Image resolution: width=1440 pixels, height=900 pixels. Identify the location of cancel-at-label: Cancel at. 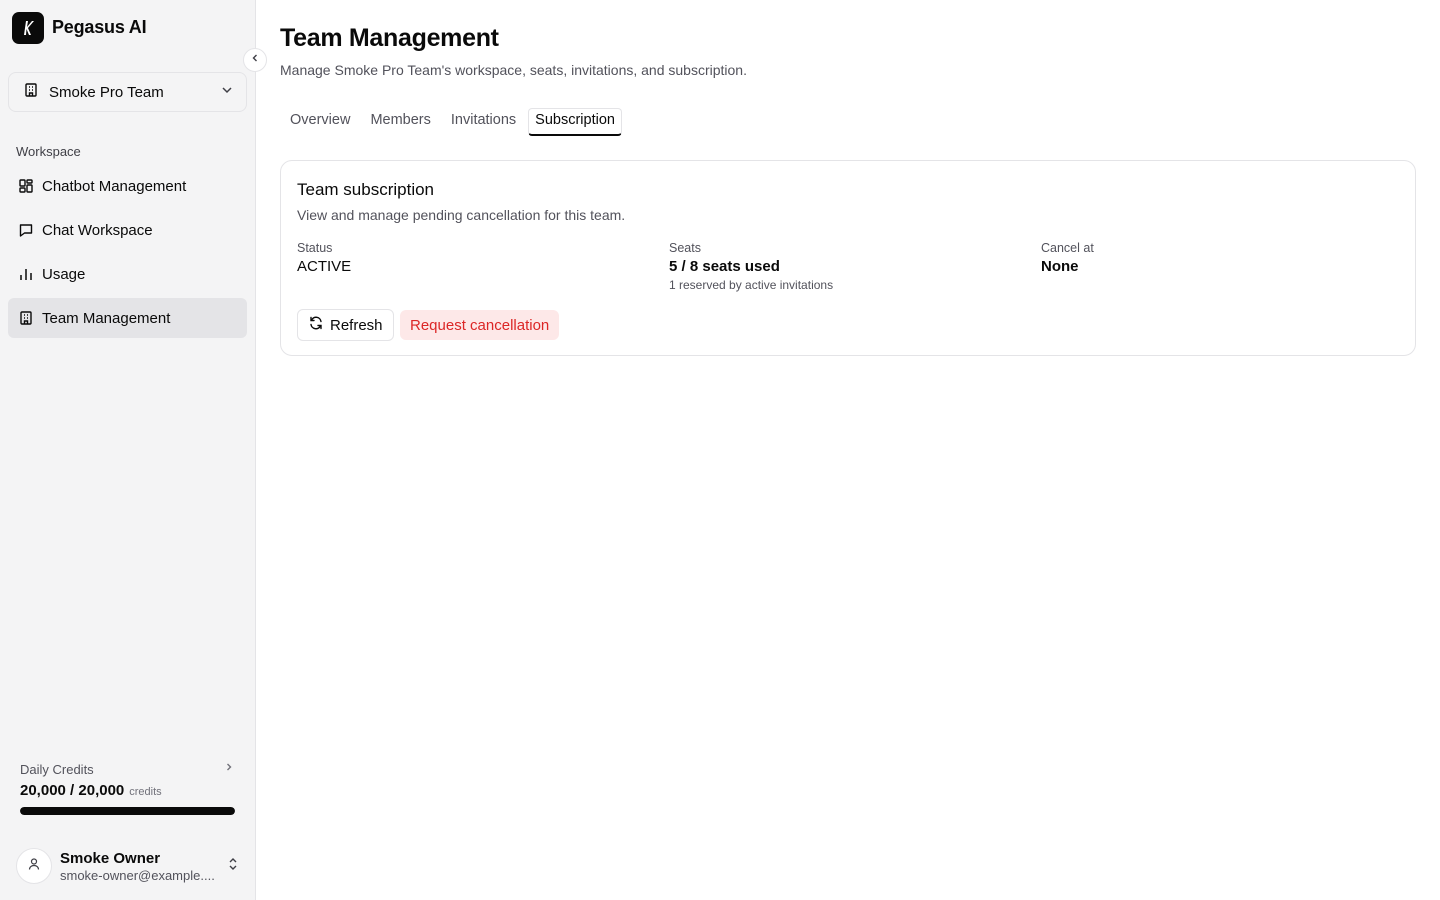
(1067, 248).